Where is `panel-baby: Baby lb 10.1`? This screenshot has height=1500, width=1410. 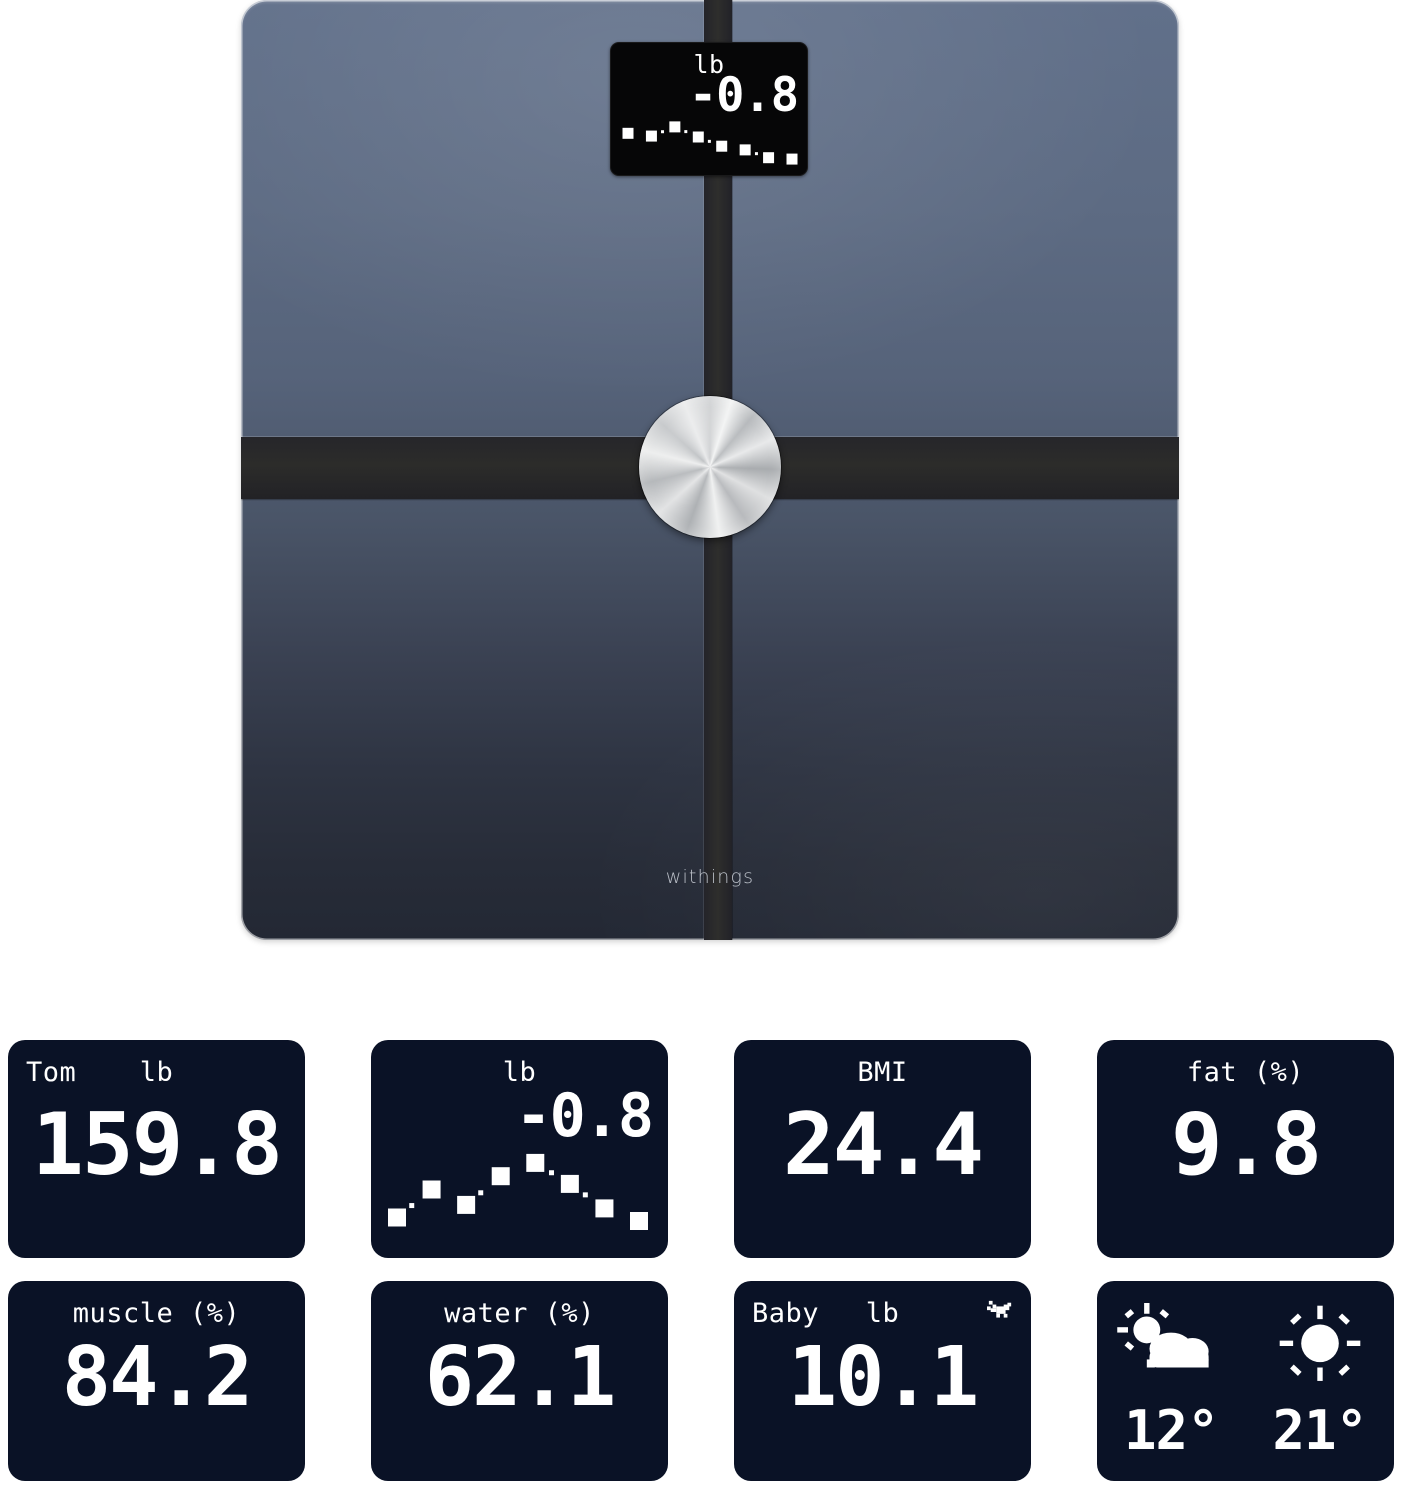
panel-baby: Baby lb 10.1 is located at coordinates (882, 1381).